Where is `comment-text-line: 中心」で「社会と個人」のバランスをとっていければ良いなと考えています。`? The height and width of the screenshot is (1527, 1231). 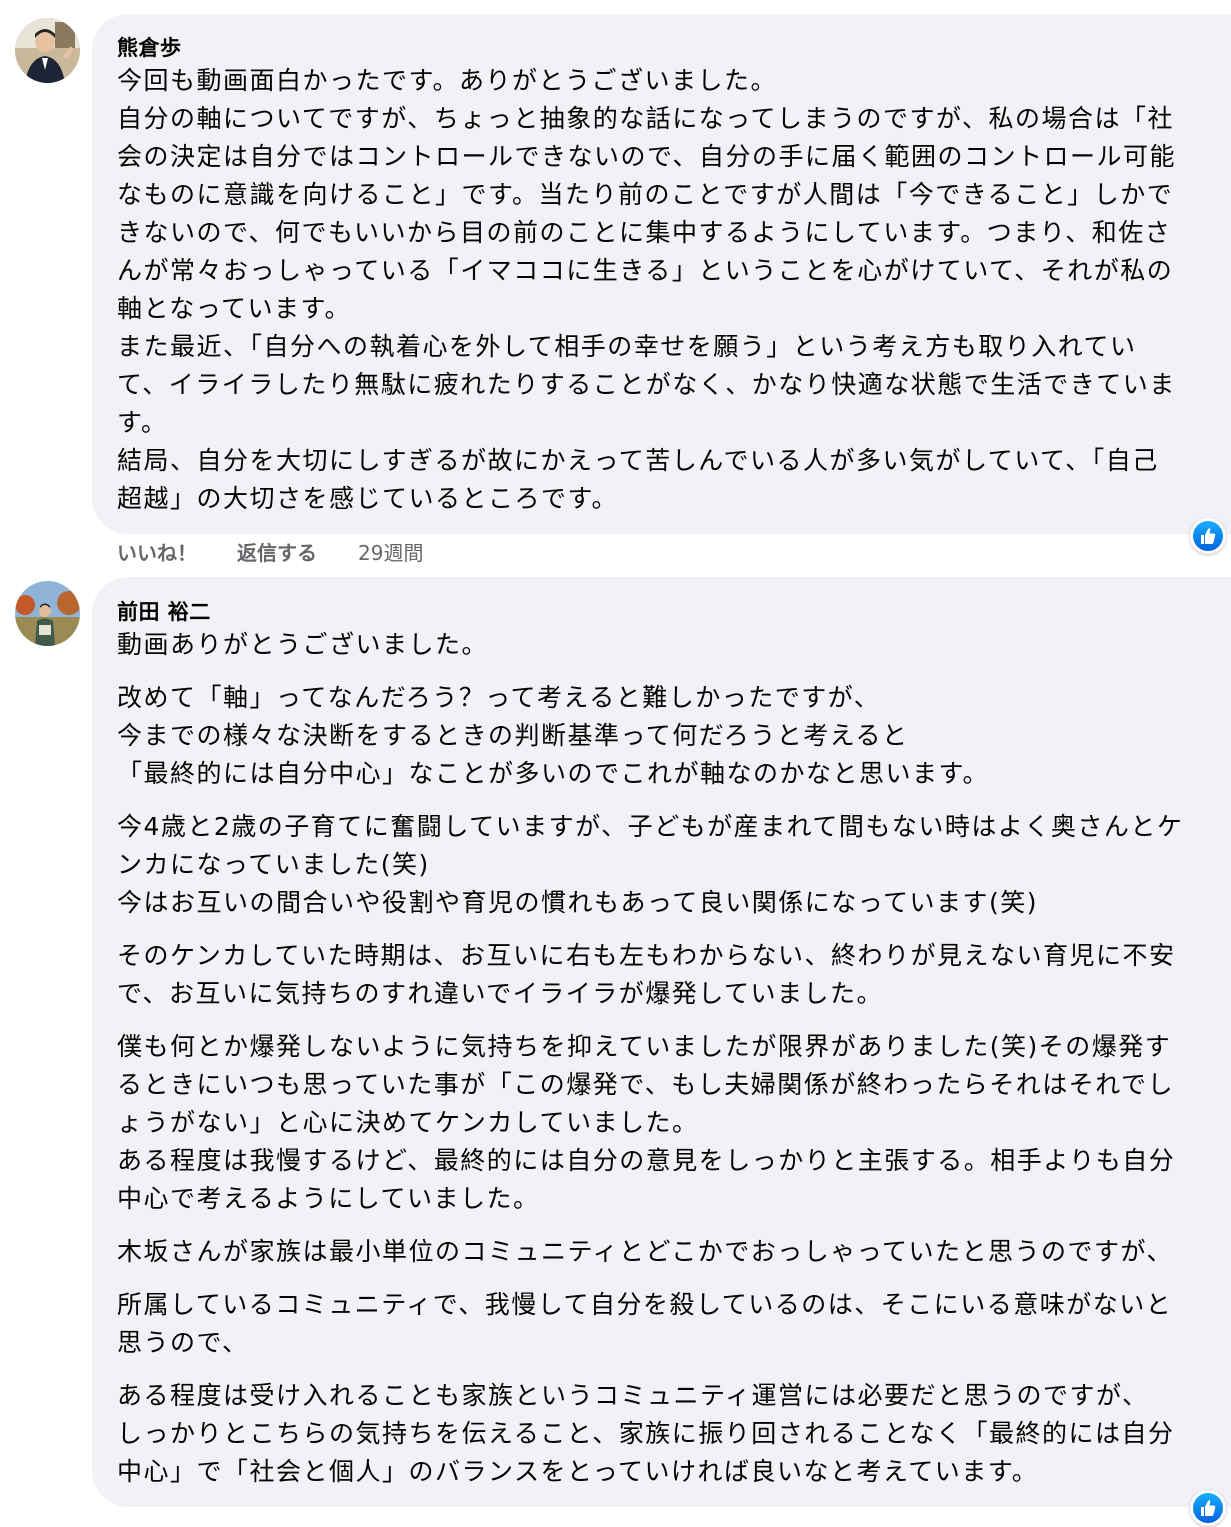
comment-text-line: 中心」で「社会と個人」のバランスをとっていければ良いなと考えています。 is located at coordinates (578, 1471).